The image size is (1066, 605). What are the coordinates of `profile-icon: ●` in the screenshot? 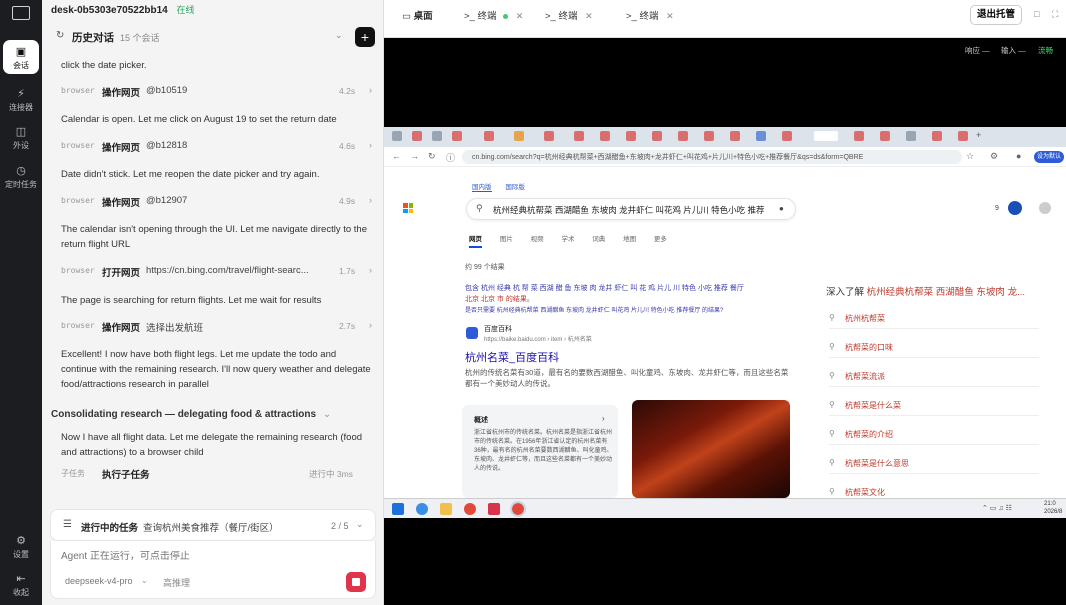 It's located at (1018, 156).